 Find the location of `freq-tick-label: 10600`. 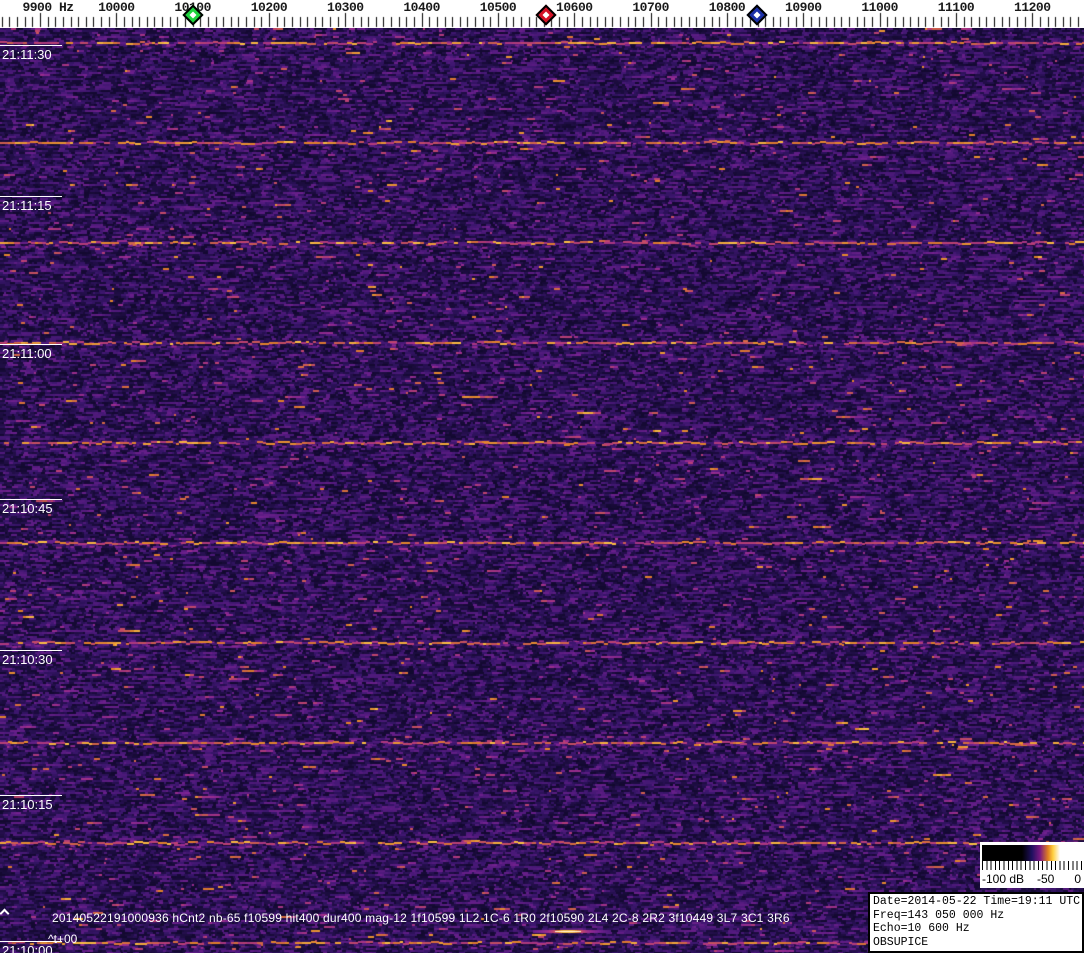

freq-tick-label: 10600 is located at coordinates (574, 7).